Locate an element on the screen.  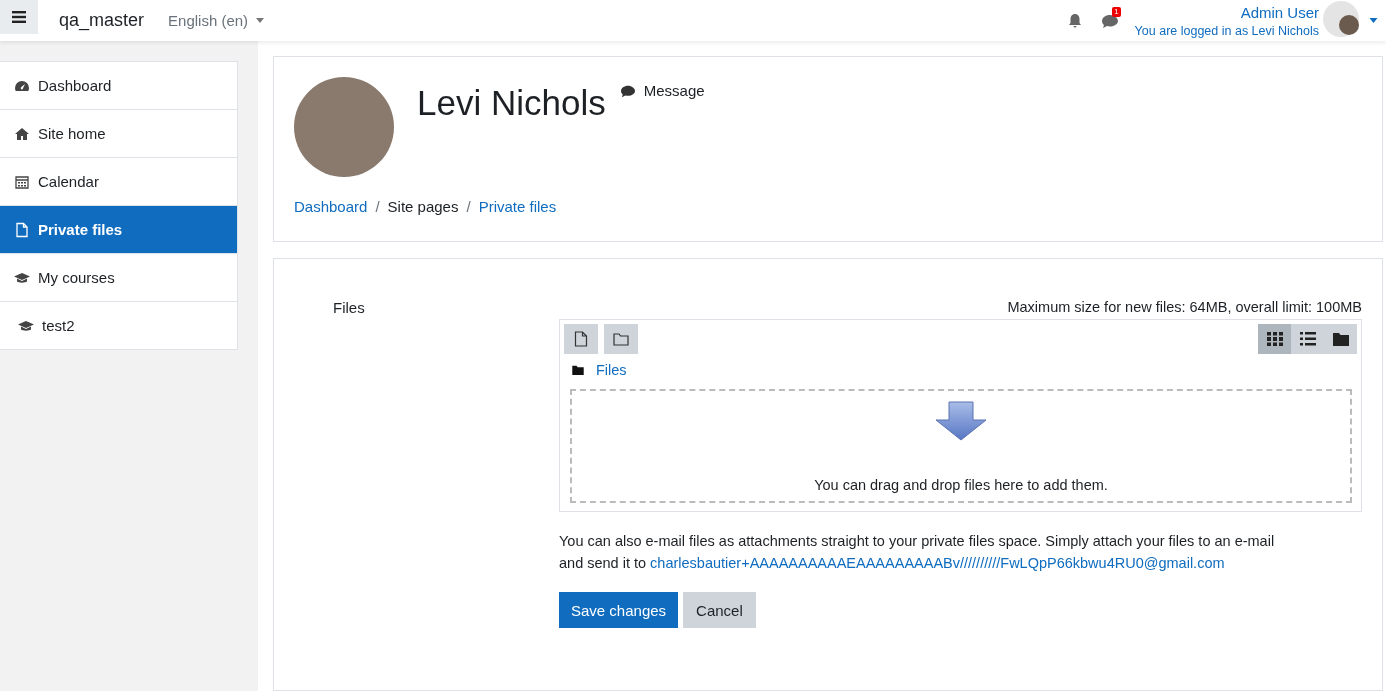
email-note: You can also e-mail files as attachments straight to your private files space. Simply attach your files to an e-mail and send it to charlesbautier+AAAAAAAAAAEAAAAAAAAABv//////////FwLQpP66kbwu4RU0@gmail.com is located at coordinates (917, 552).